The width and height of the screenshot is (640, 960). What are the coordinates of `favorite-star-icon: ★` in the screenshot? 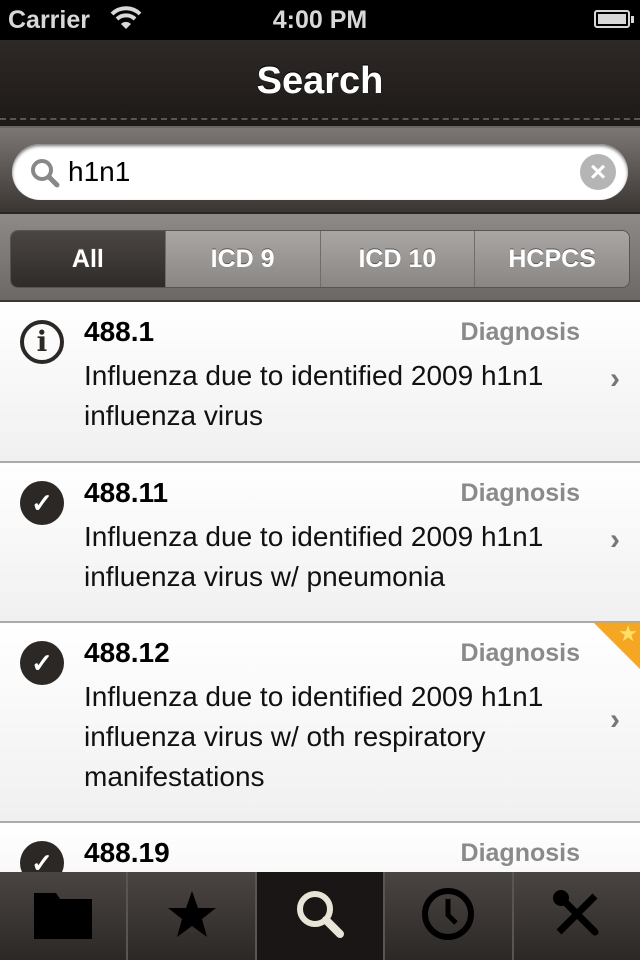 It's located at (617, 645).